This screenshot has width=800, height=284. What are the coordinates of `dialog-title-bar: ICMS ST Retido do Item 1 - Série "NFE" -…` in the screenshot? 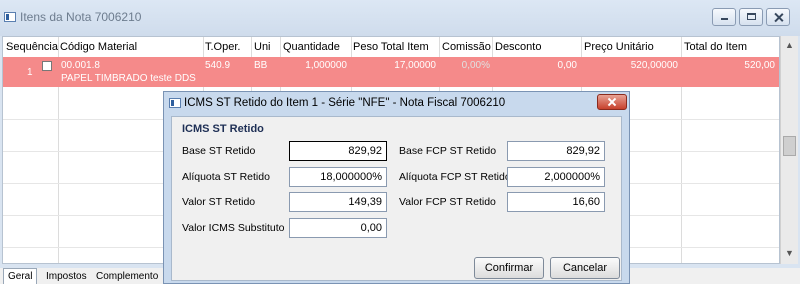 It's located at (396, 103).